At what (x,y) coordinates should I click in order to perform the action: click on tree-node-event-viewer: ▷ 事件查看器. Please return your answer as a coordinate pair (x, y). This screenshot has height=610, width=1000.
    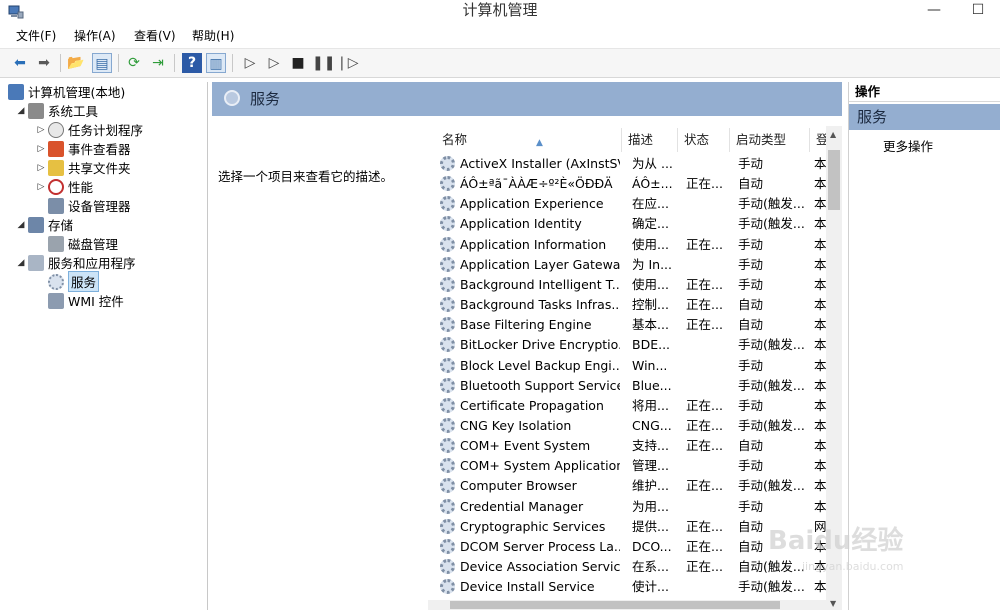
    Looking at the image, I should click on (82, 148).